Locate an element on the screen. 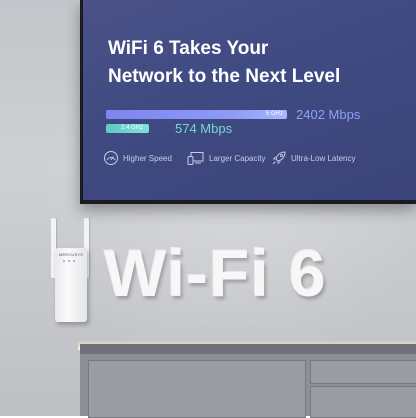 The image size is (416, 418). feature-higher-speed: Higher Speed is located at coordinates (137, 158).